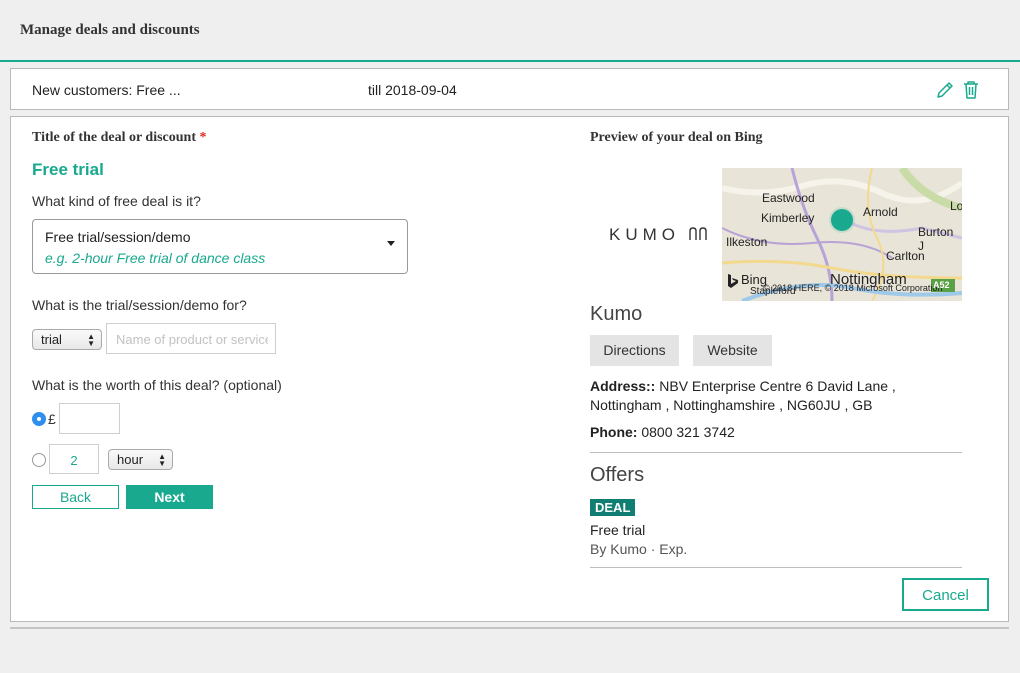 This screenshot has height=673, width=1020. I want to click on logo-mark-icon, so click(698, 233).